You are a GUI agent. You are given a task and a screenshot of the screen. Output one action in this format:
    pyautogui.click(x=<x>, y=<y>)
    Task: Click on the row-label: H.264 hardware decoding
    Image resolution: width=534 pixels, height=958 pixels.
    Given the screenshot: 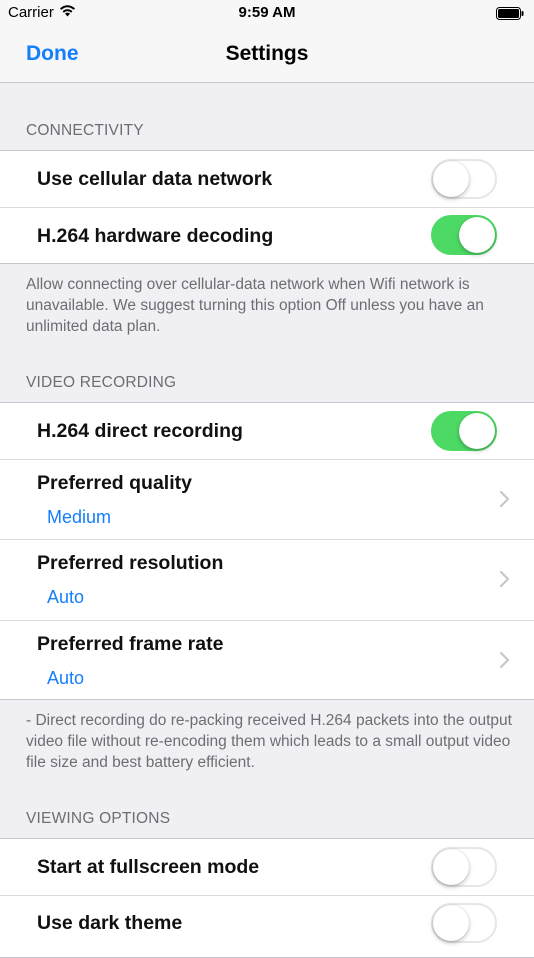 What is the action you would take?
    pyautogui.click(x=155, y=236)
    